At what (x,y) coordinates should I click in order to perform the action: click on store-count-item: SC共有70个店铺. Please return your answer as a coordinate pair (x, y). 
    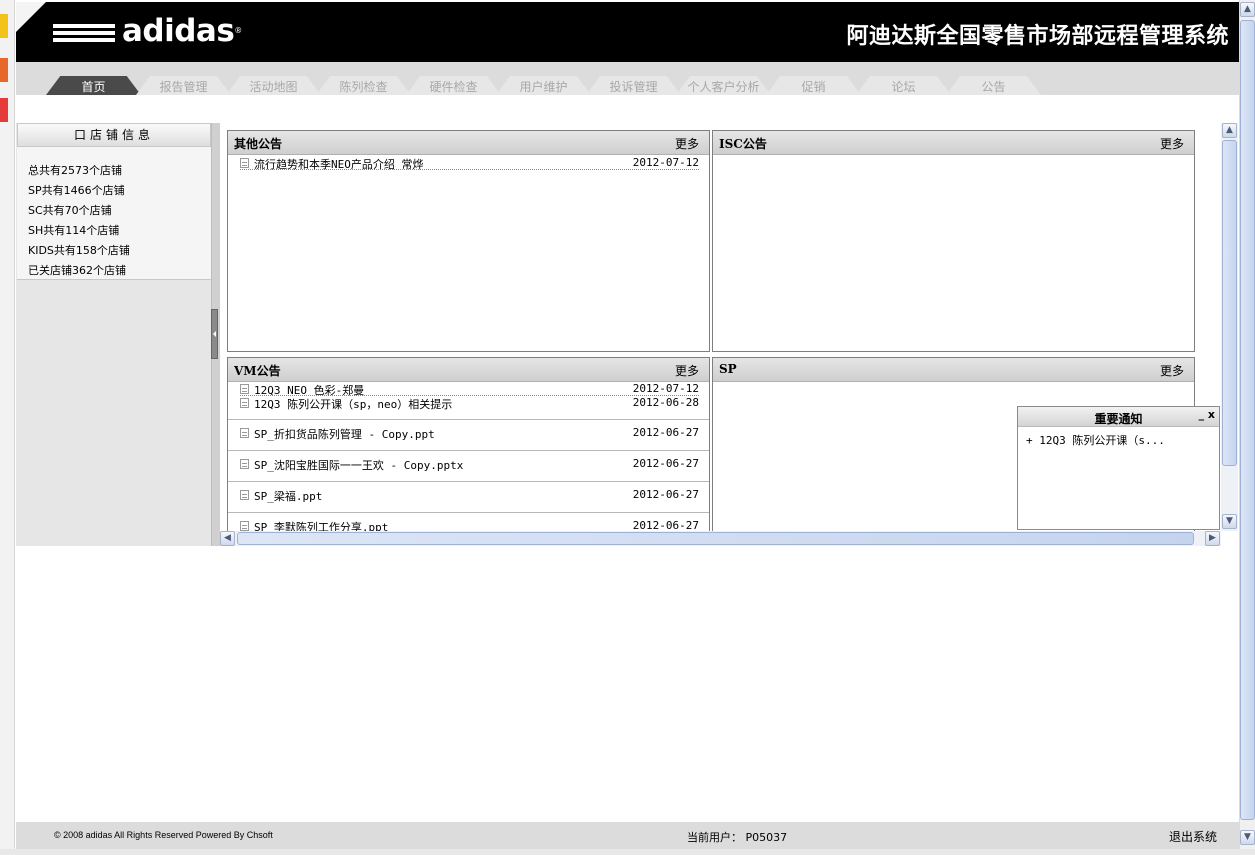
    Looking at the image, I should click on (70, 210).